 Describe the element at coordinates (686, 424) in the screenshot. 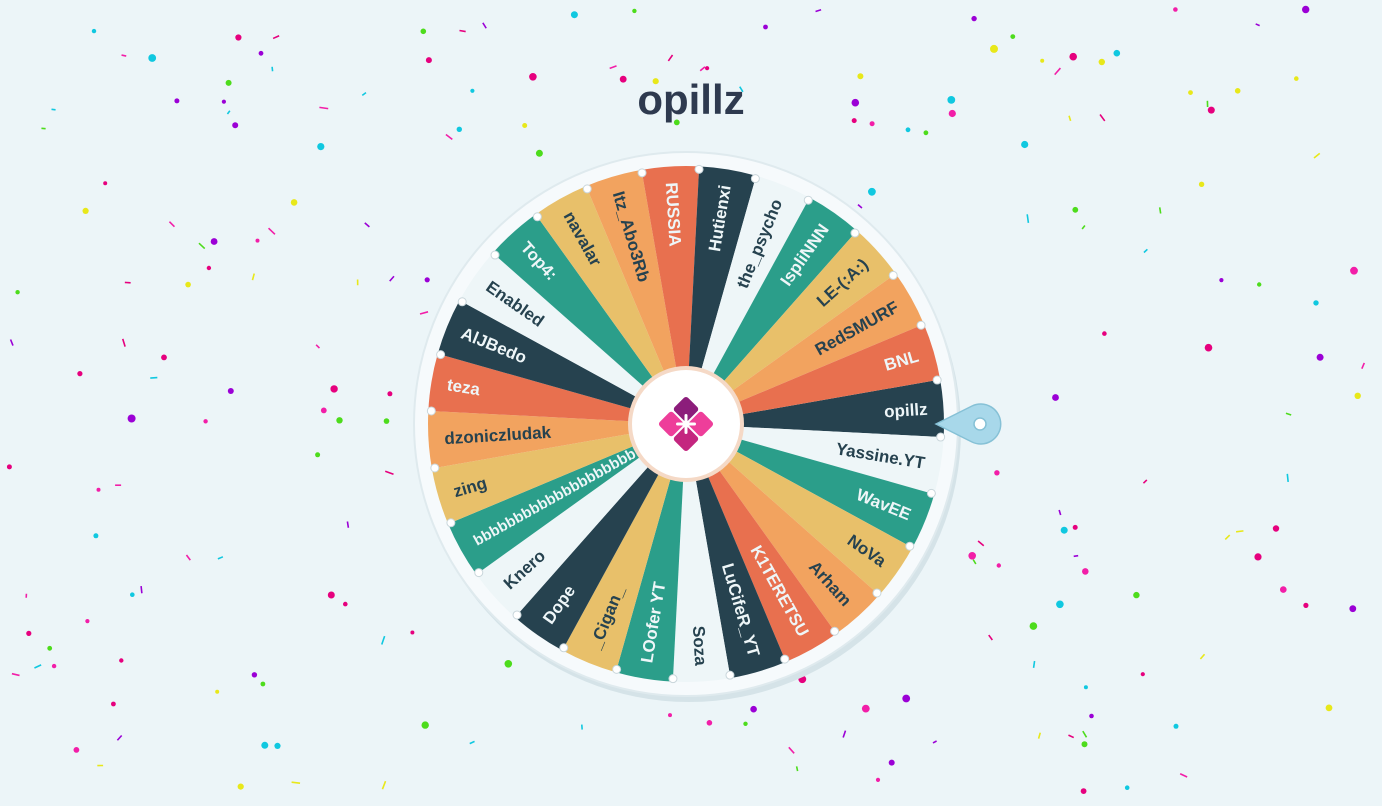

I see `wheel-hub` at that location.